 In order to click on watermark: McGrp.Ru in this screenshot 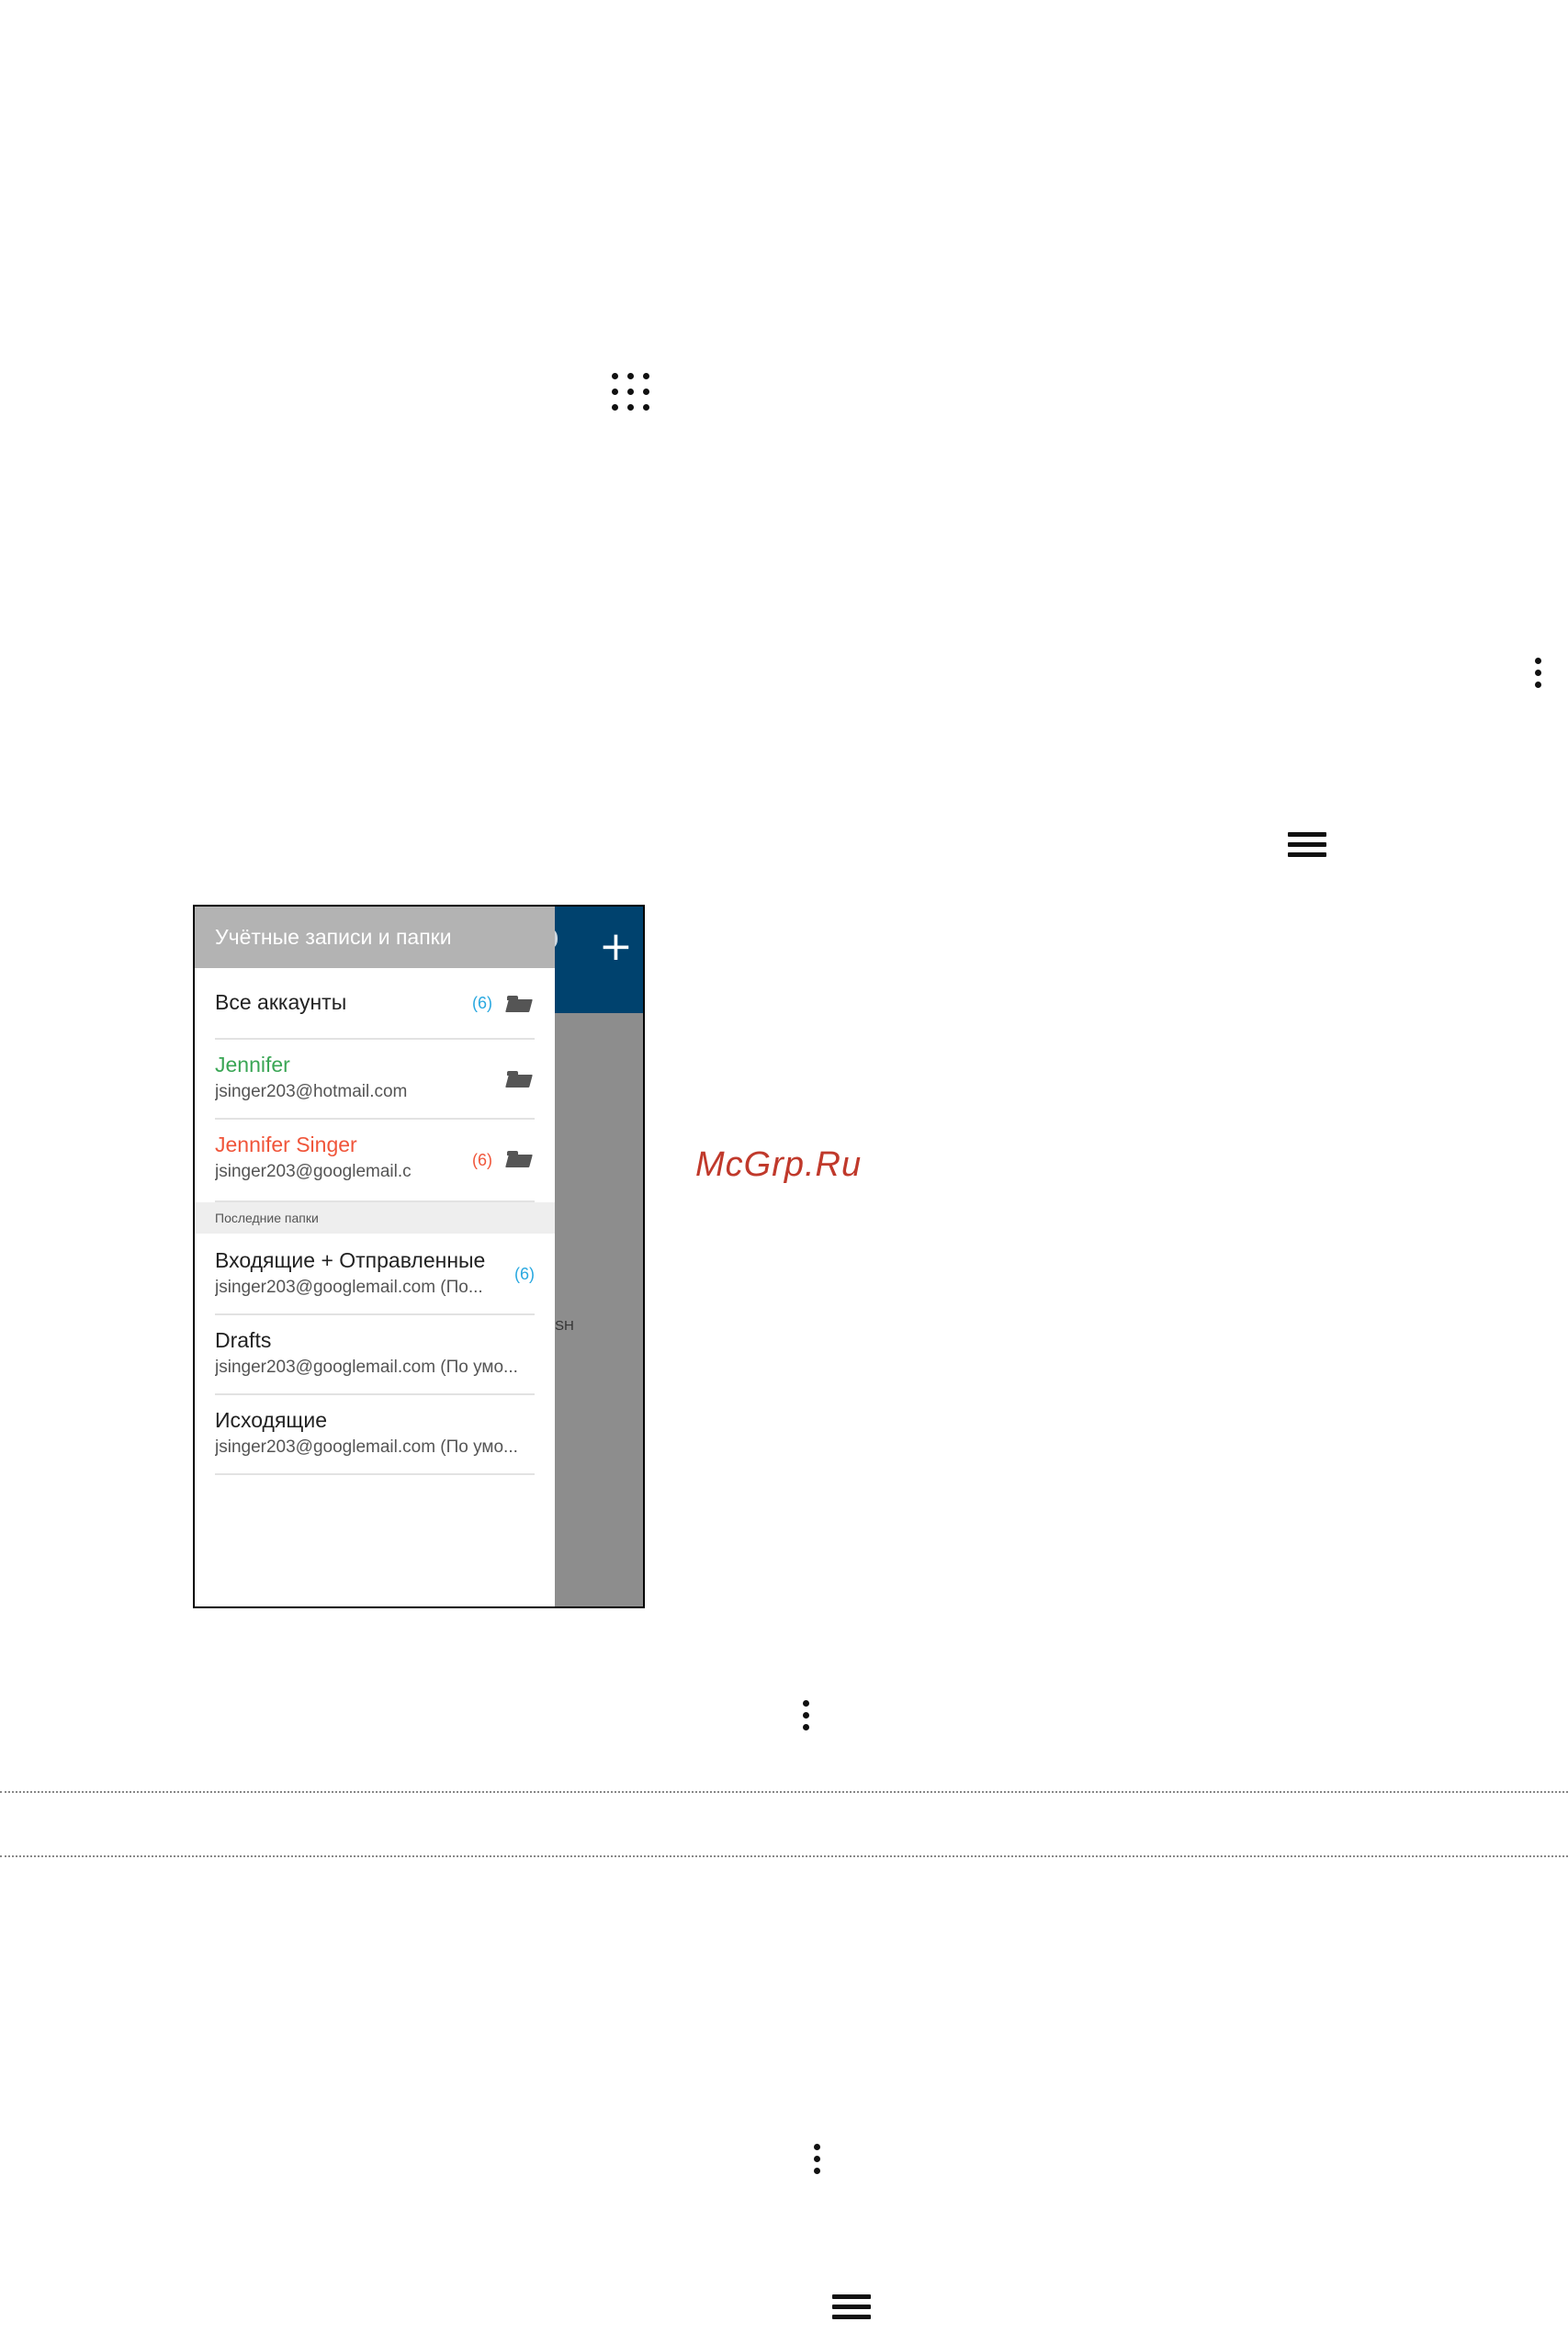, I will do `click(779, 1164)`.